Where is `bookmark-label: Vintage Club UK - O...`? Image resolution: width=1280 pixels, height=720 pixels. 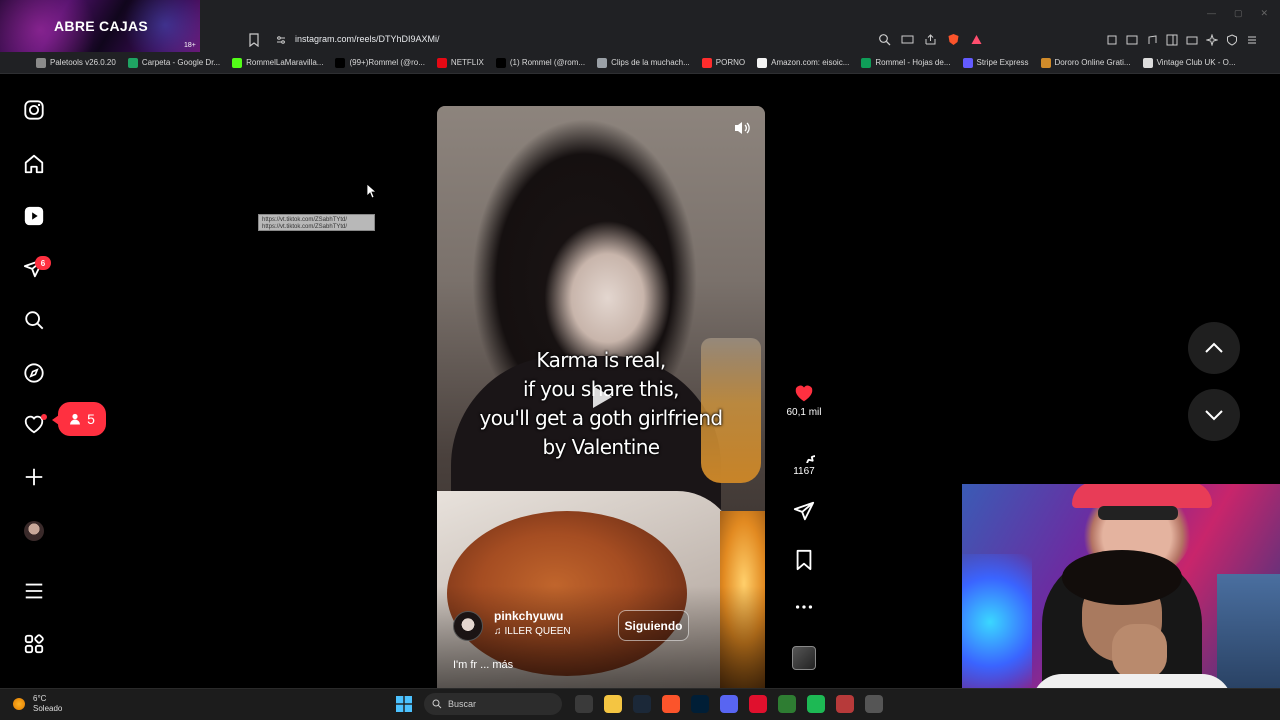
bookmark-label: Vintage Club UK - O... is located at coordinates (1196, 62).